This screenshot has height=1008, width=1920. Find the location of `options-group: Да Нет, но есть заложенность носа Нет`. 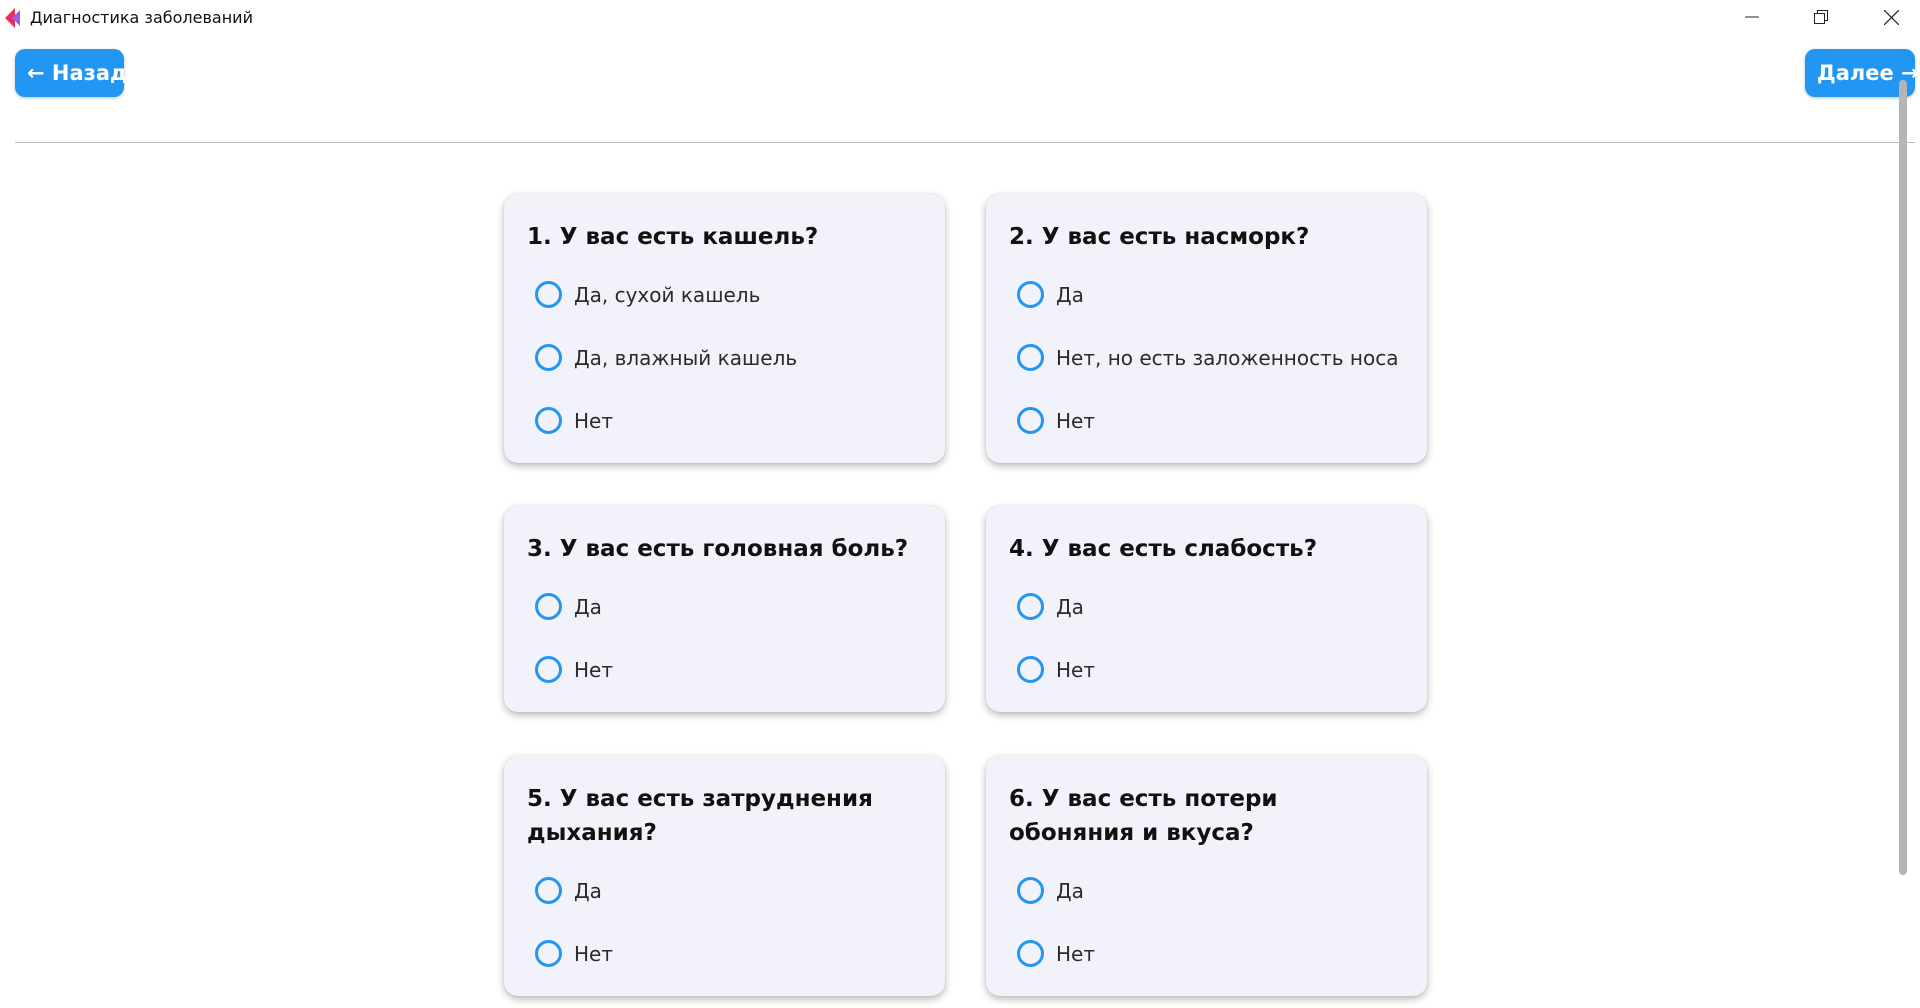

options-group: Да Нет, но есть заложенность носа Нет is located at coordinates (1206, 357).